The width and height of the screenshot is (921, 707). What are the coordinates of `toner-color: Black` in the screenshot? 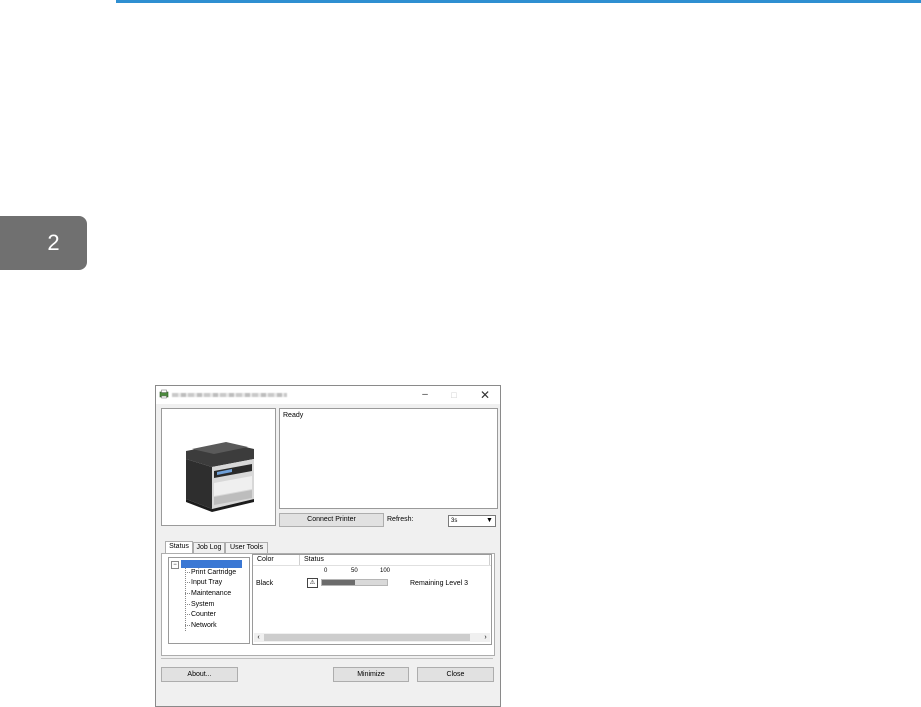 It's located at (265, 583).